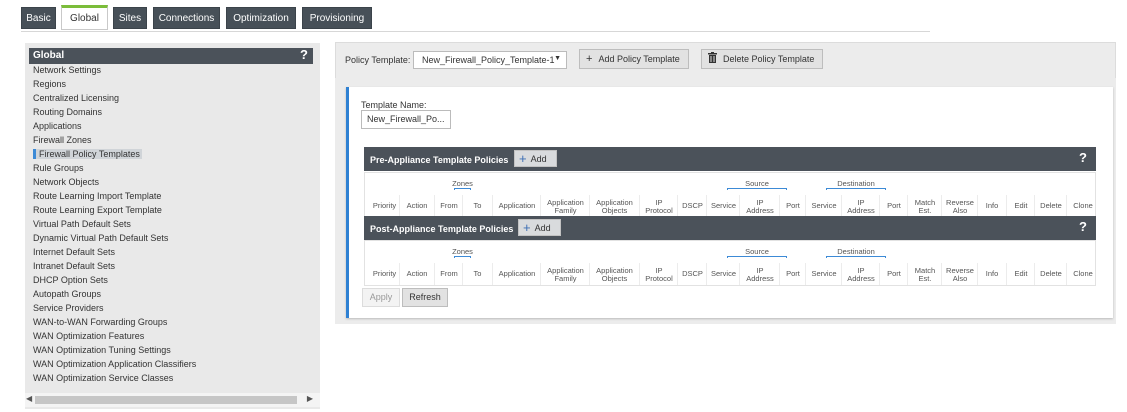 The height and width of the screenshot is (412, 1127). Describe the element at coordinates (535, 158) in the screenshot. I see `pre-appliance-add-button: + Add` at that location.